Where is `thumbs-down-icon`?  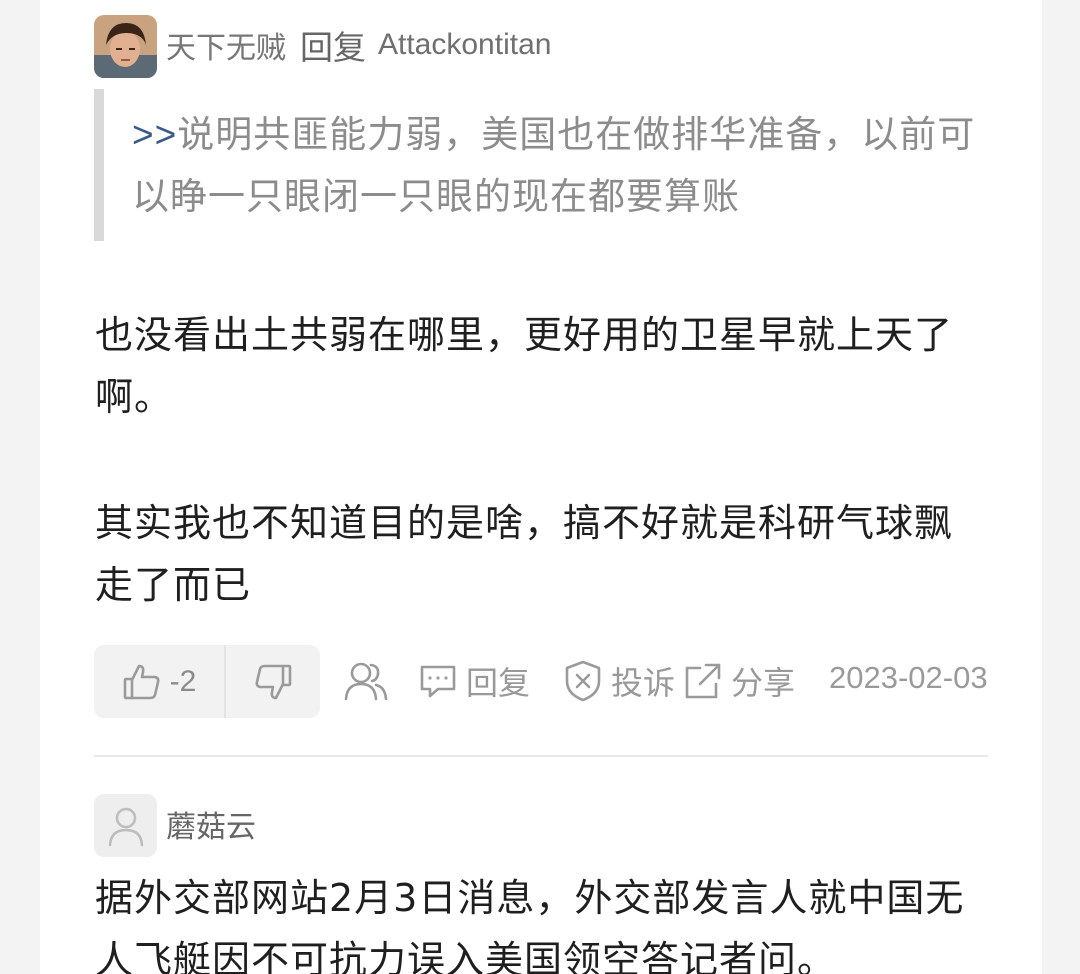 thumbs-down-icon is located at coordinates (273, 682).